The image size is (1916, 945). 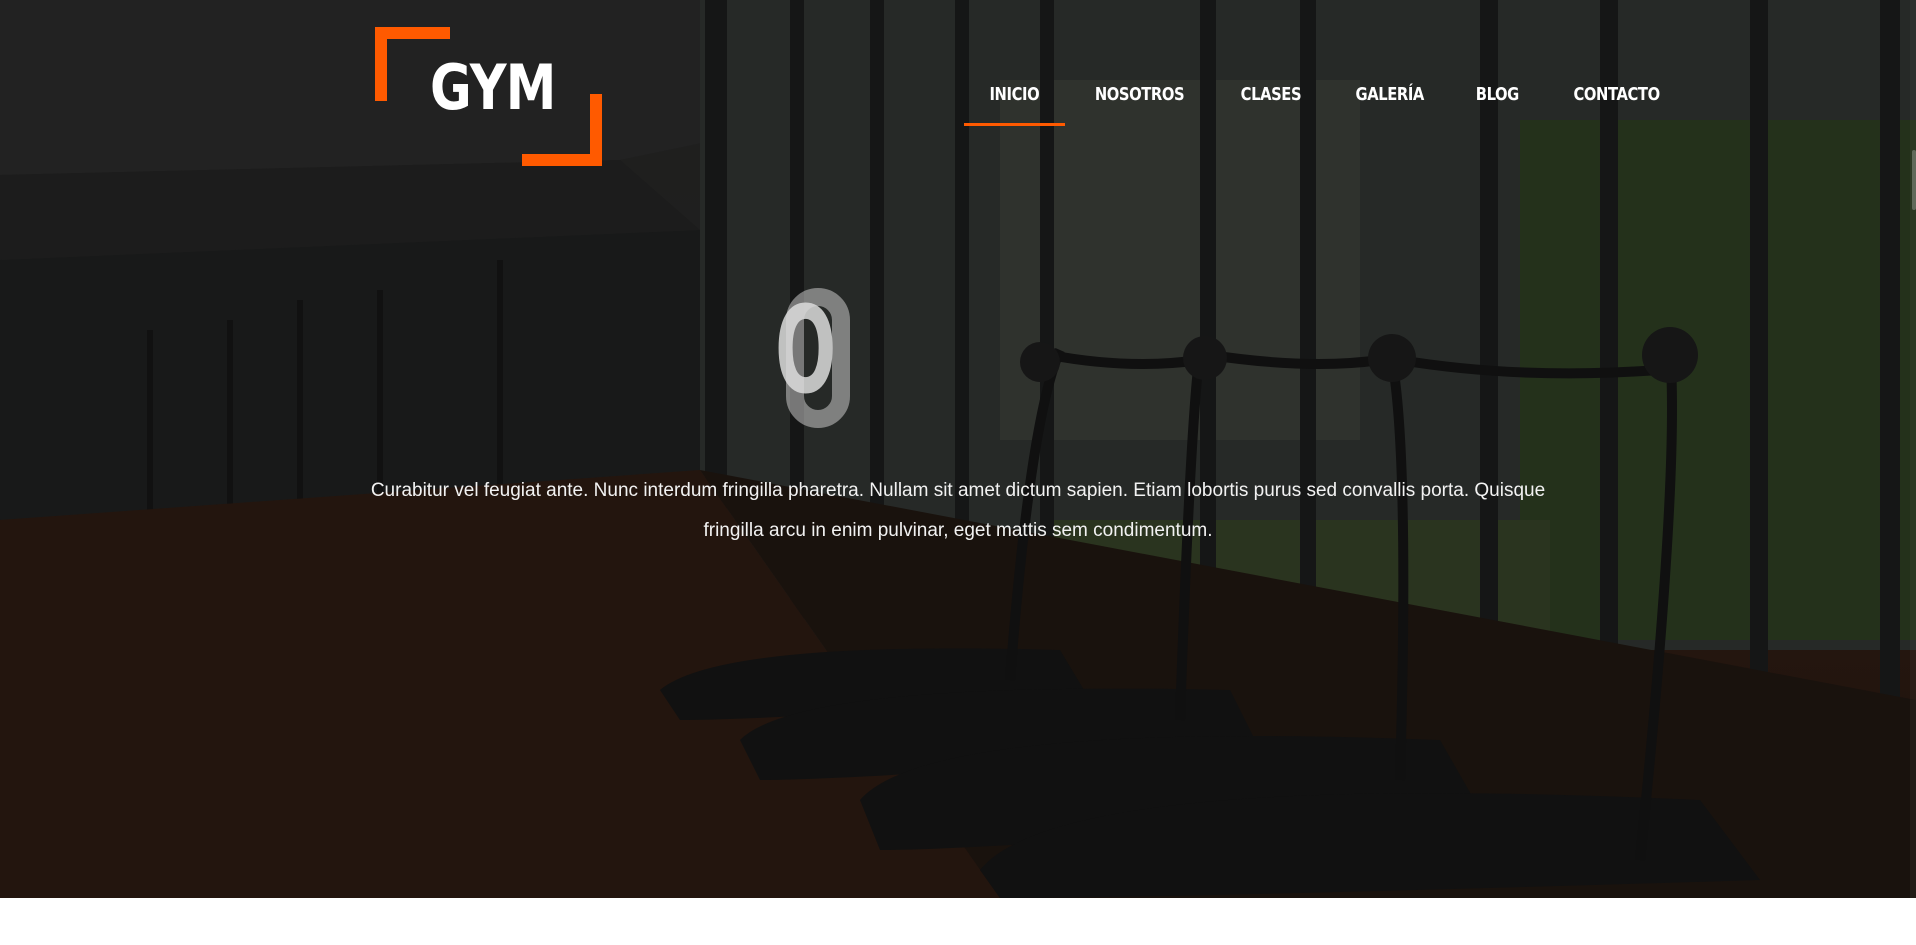 What do you see at coordinates (596, 130) in the screenshot?
I see `logo-bracket-bottom-right-vertical` at bounding box center [596, 130].